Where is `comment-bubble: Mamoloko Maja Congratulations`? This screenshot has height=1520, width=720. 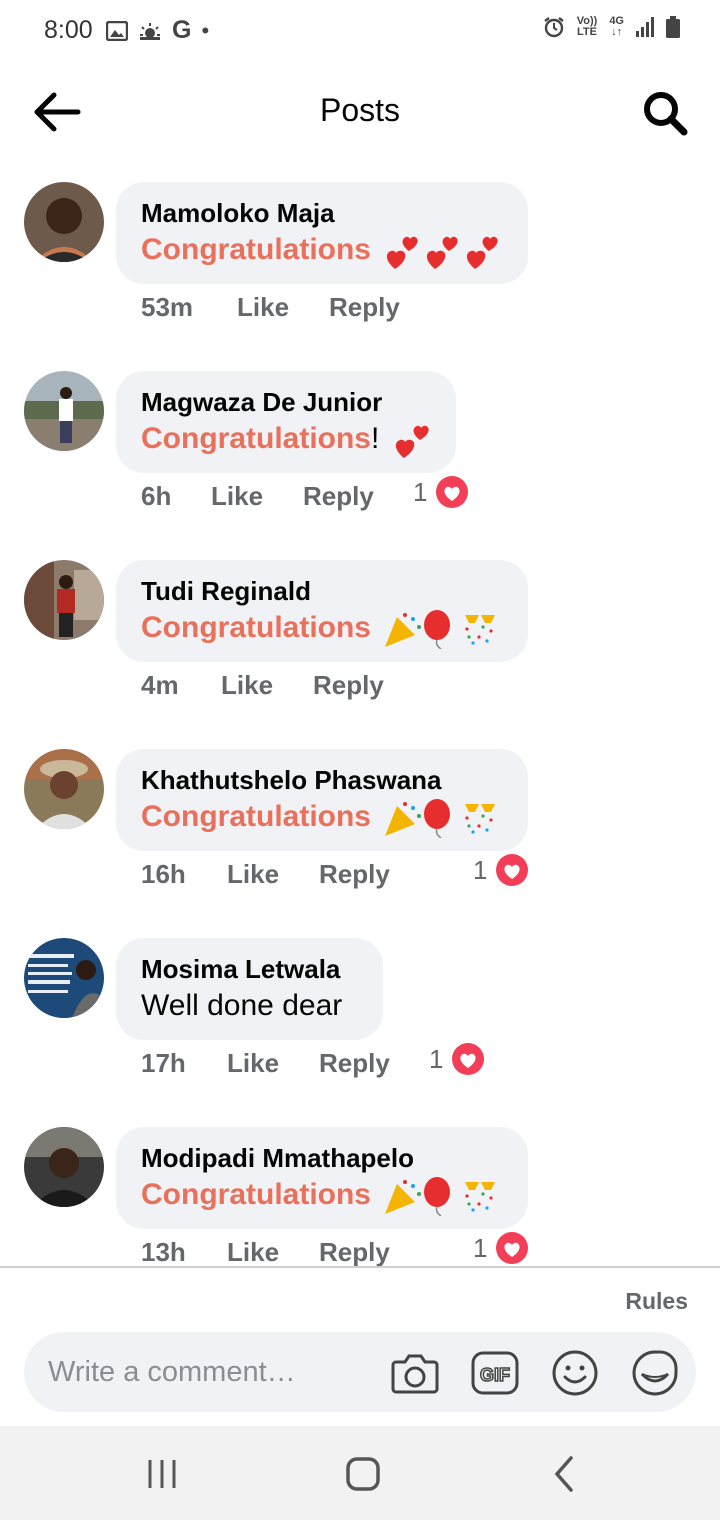
comment-bubble: Mamoloko Maja Congratulations is located at coordinates (322, 233).